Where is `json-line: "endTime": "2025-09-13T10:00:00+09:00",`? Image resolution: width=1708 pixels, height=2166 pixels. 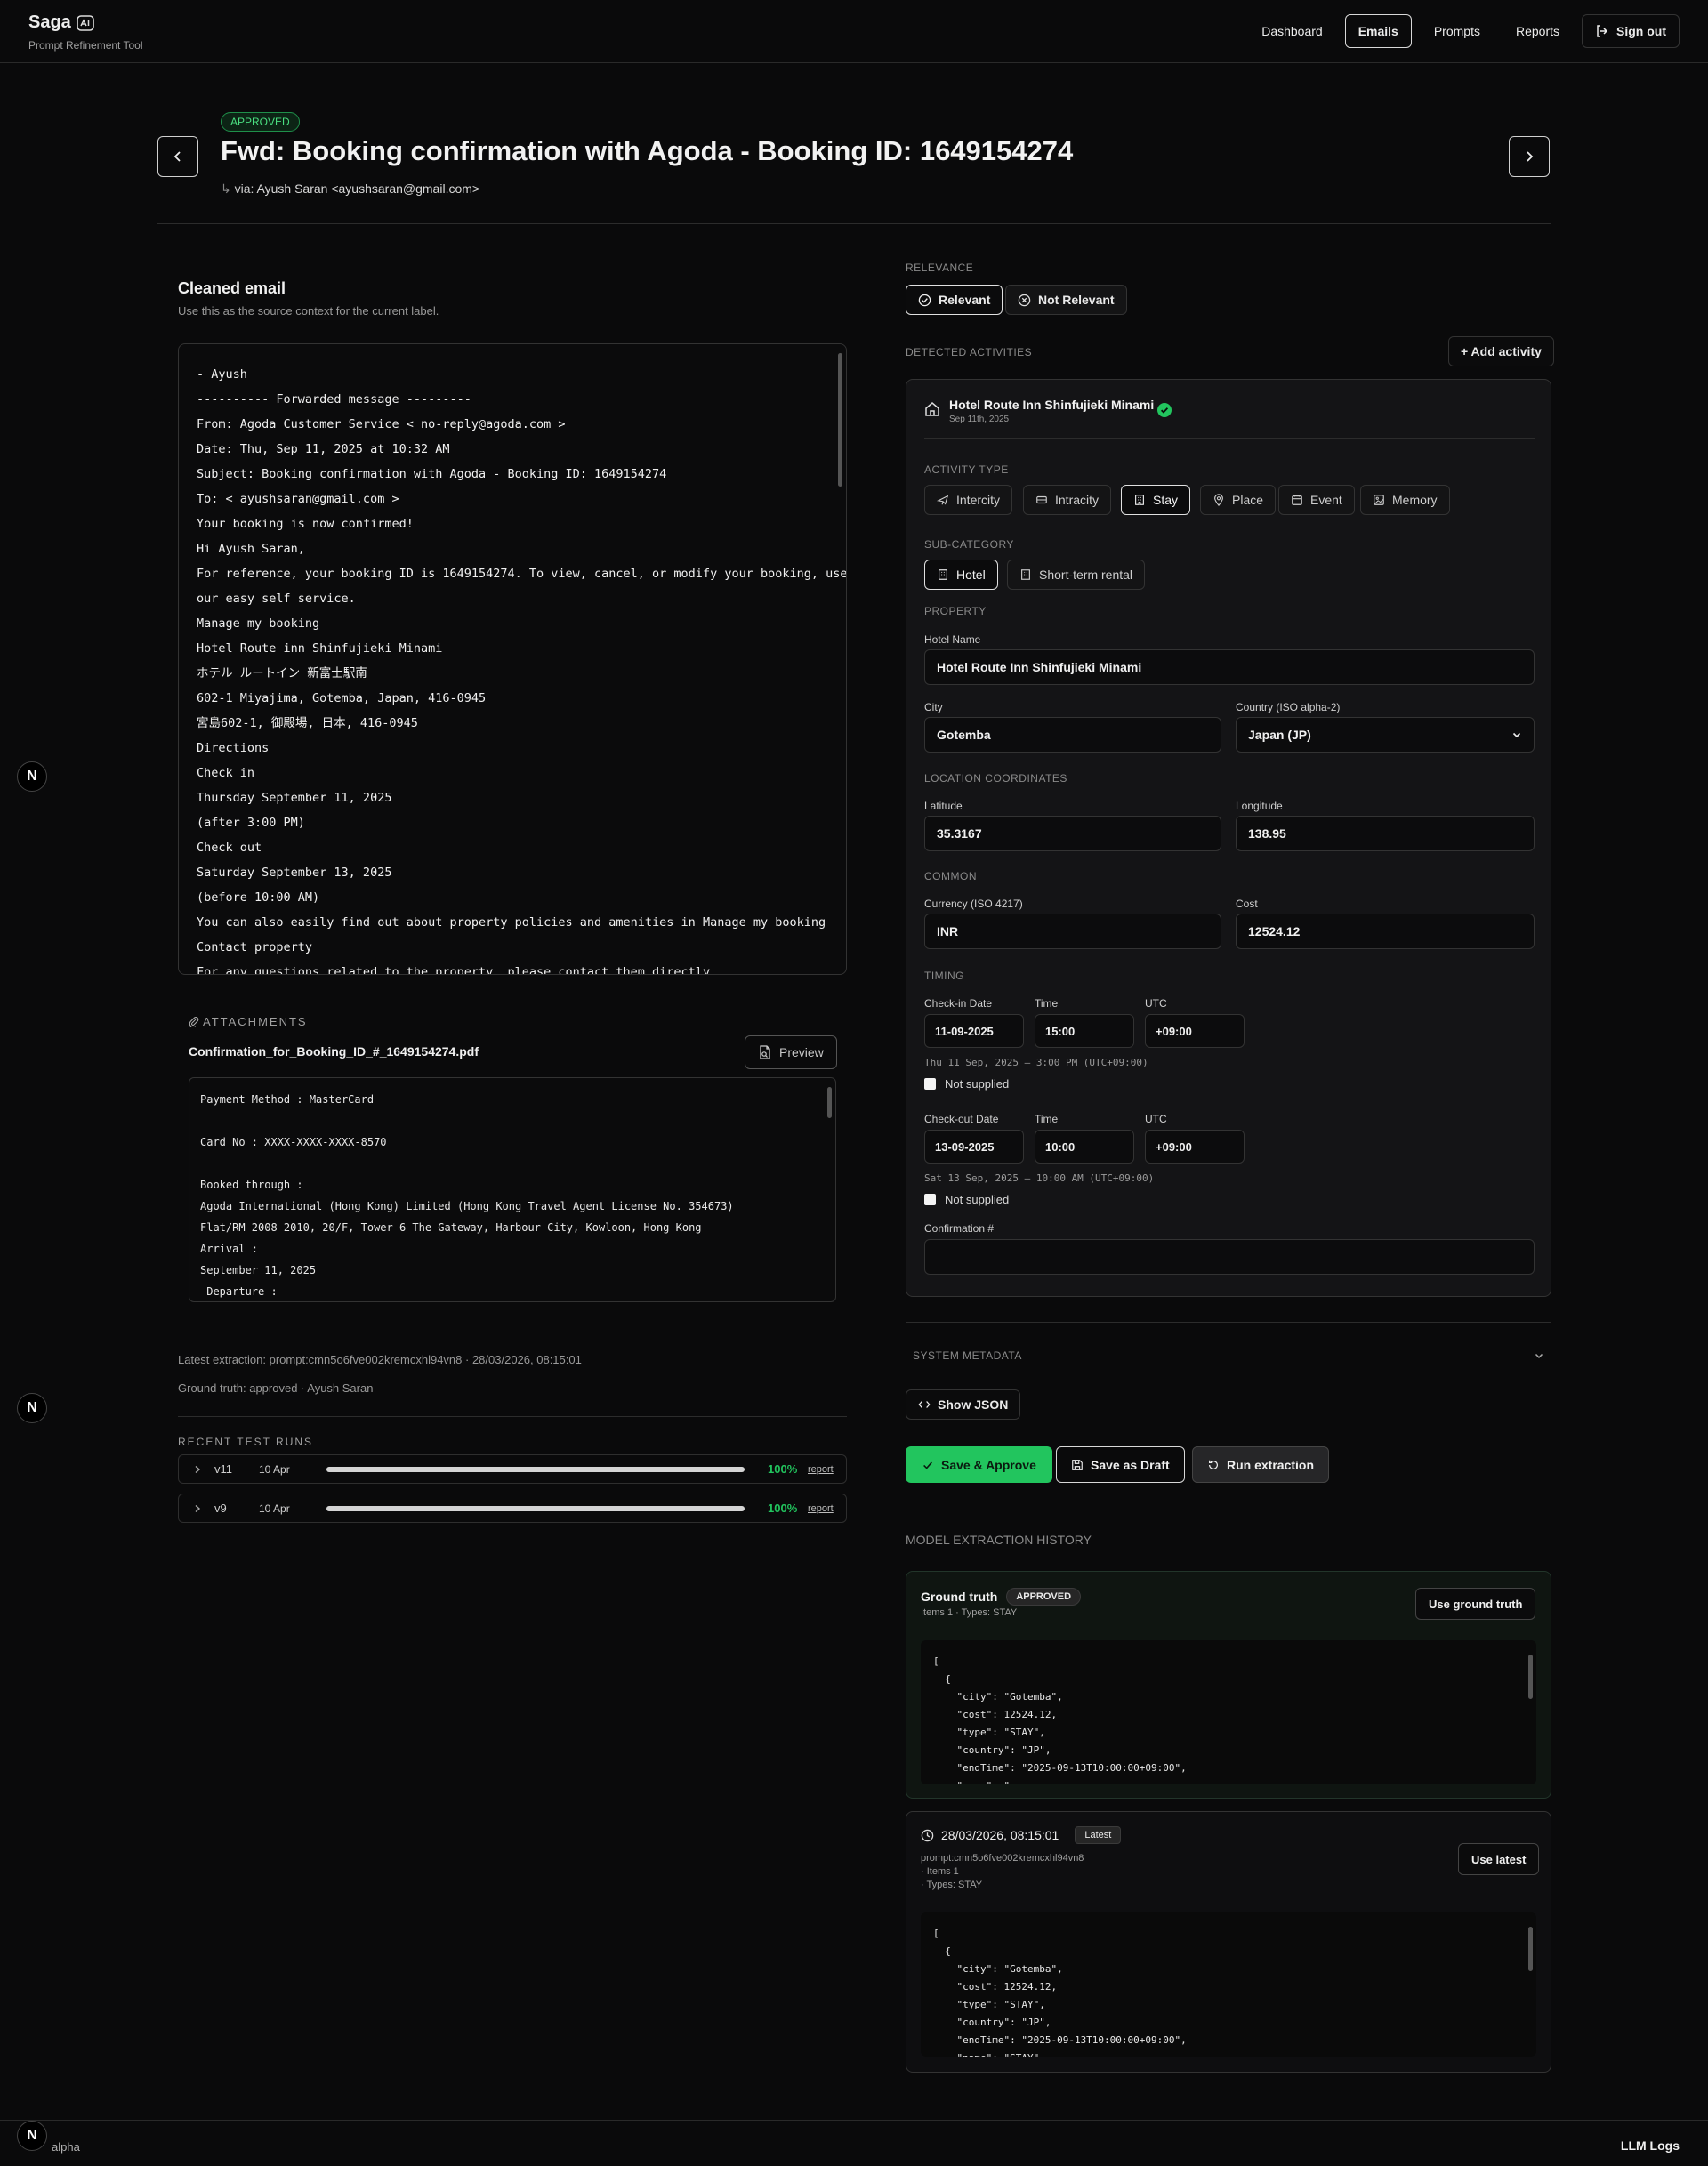
json-line: "endTime": "2025-09-13T10:00:00+09:00", is located at coordinates (1060, 2040).